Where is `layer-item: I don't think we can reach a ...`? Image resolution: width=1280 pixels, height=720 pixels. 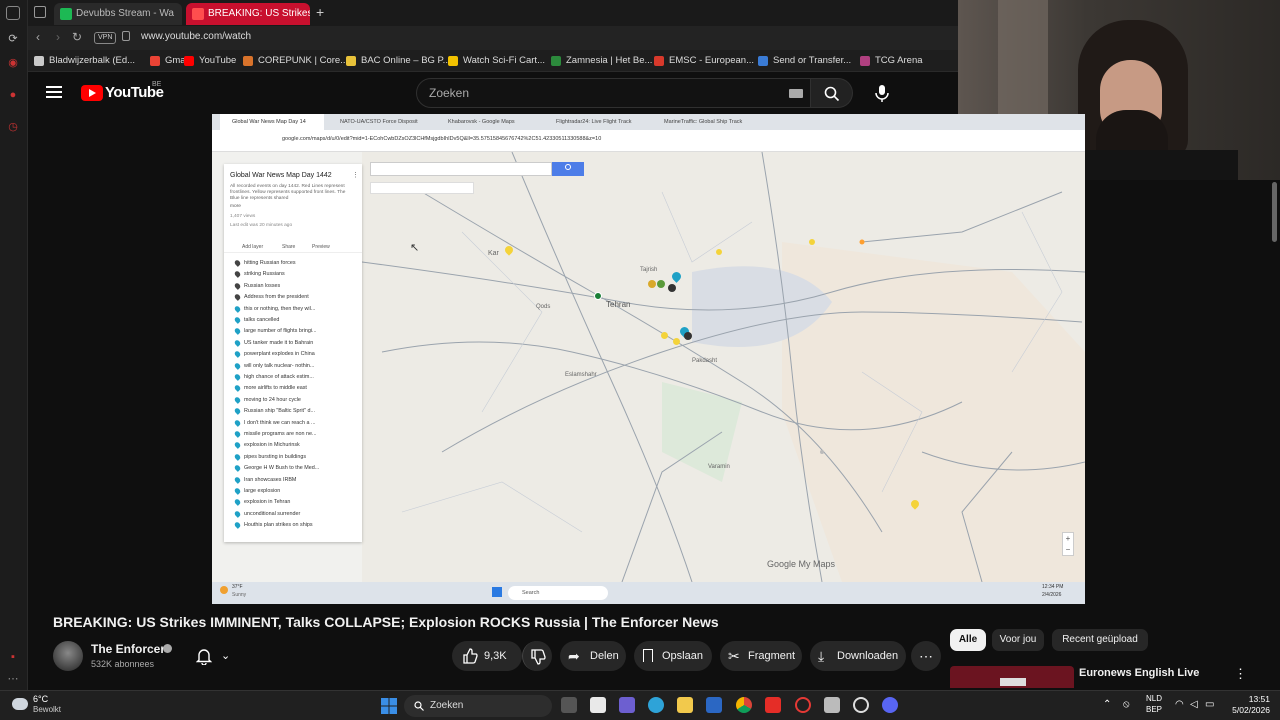
layer-item: I don't think we can reach a ... is located at coordinates (274, 422).